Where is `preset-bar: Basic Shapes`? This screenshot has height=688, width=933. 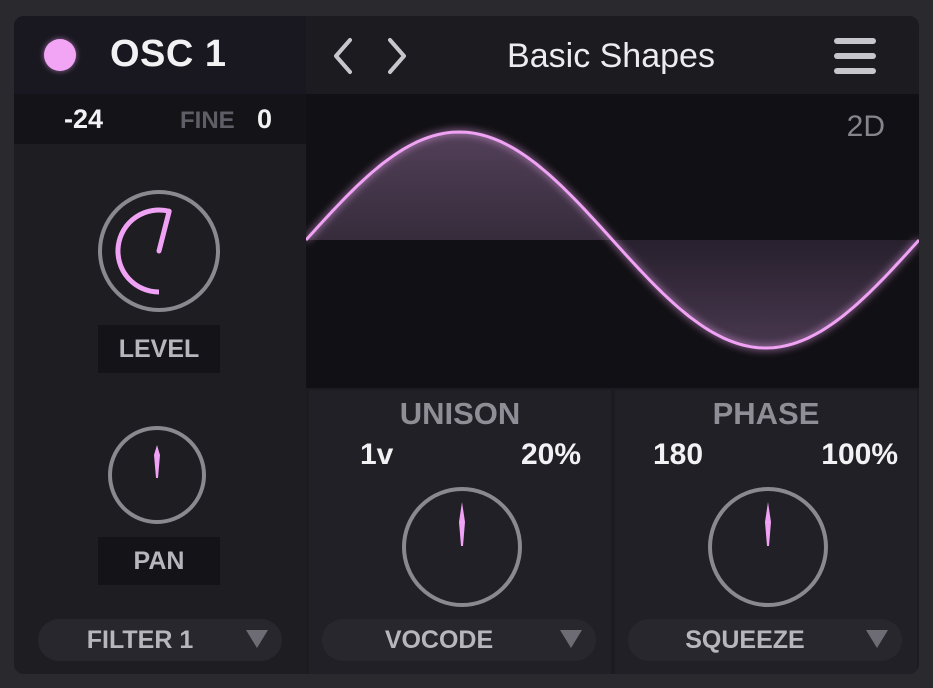 preset-bar: Basic Shapes is located at coordinates (612, 55).